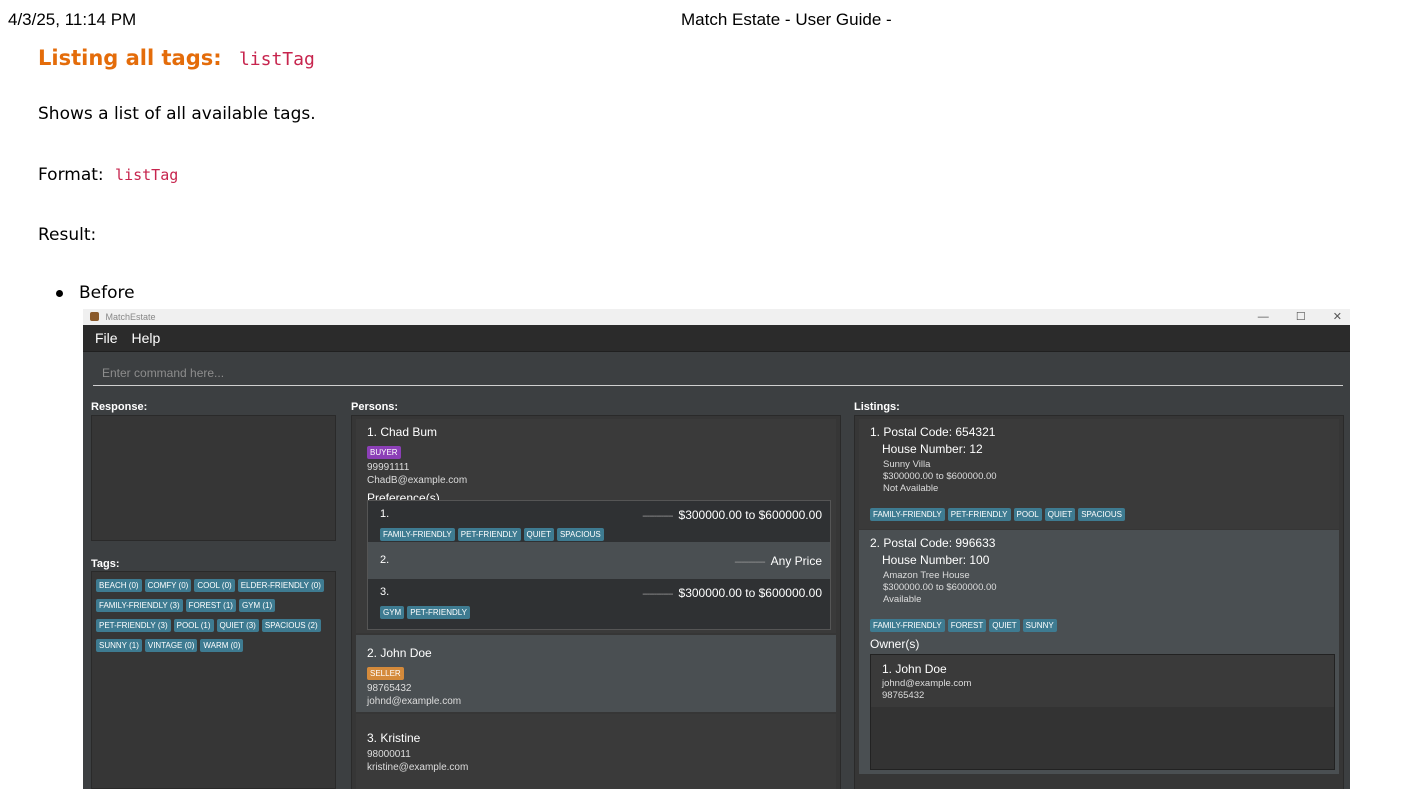 The width and height of the screenshot is (1405, 789). I want to click on person-phone: 99991111, so click(388, 467).